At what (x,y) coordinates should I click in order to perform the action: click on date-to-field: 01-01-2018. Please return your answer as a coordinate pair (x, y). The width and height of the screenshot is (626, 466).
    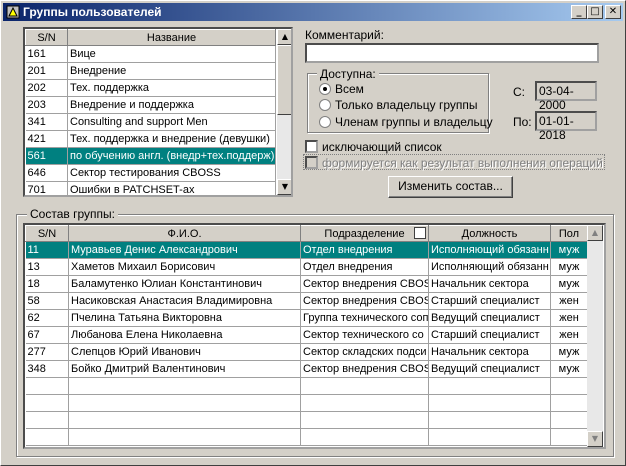
    Looking at the image, I should click on (566, 126).